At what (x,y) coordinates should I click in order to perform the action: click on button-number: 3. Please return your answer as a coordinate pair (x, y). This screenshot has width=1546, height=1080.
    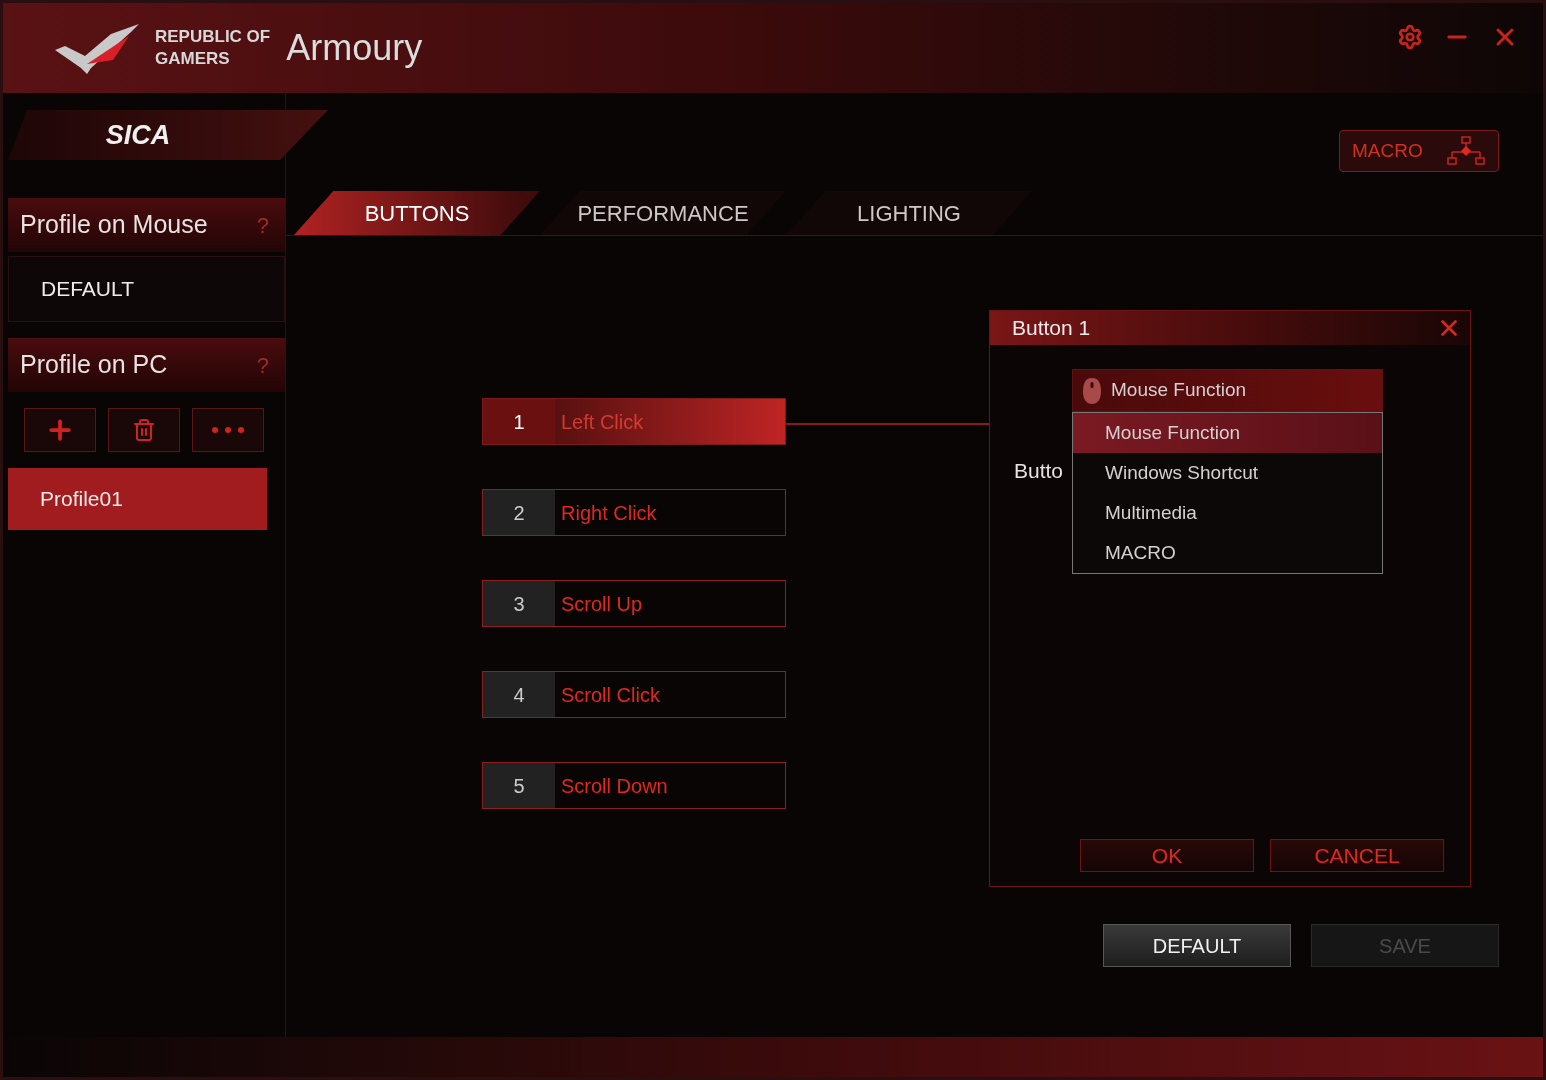
    Looking at the image, I should click on (519, 603).